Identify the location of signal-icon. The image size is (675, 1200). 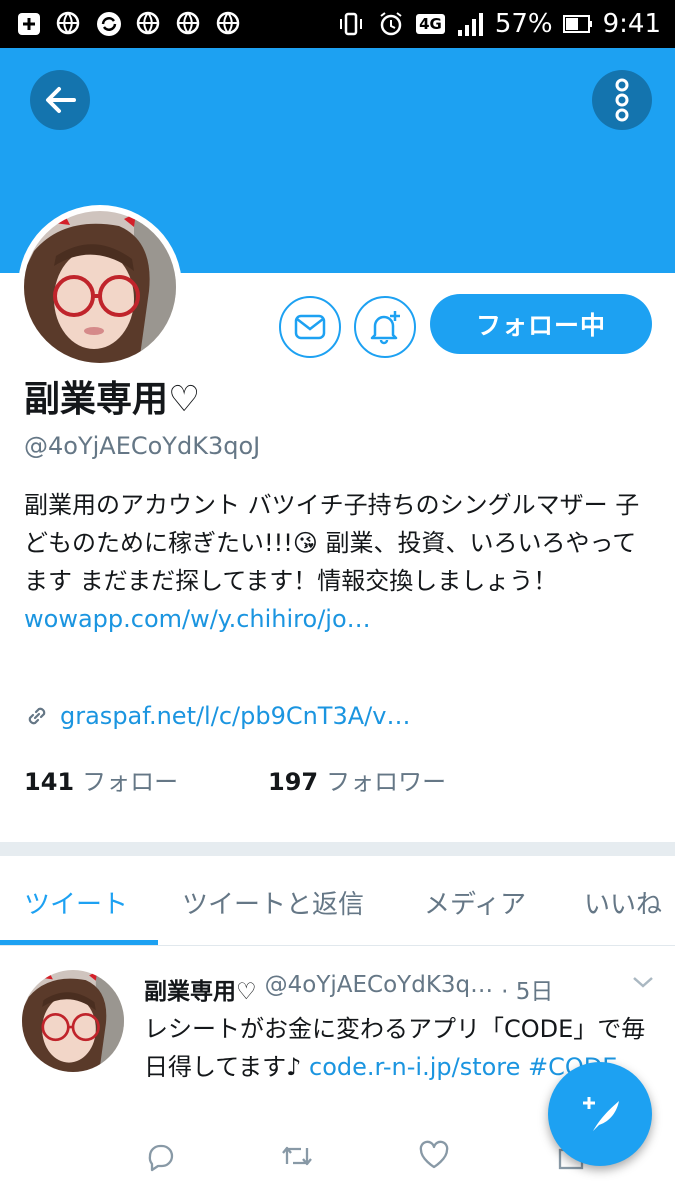
(470, 24).